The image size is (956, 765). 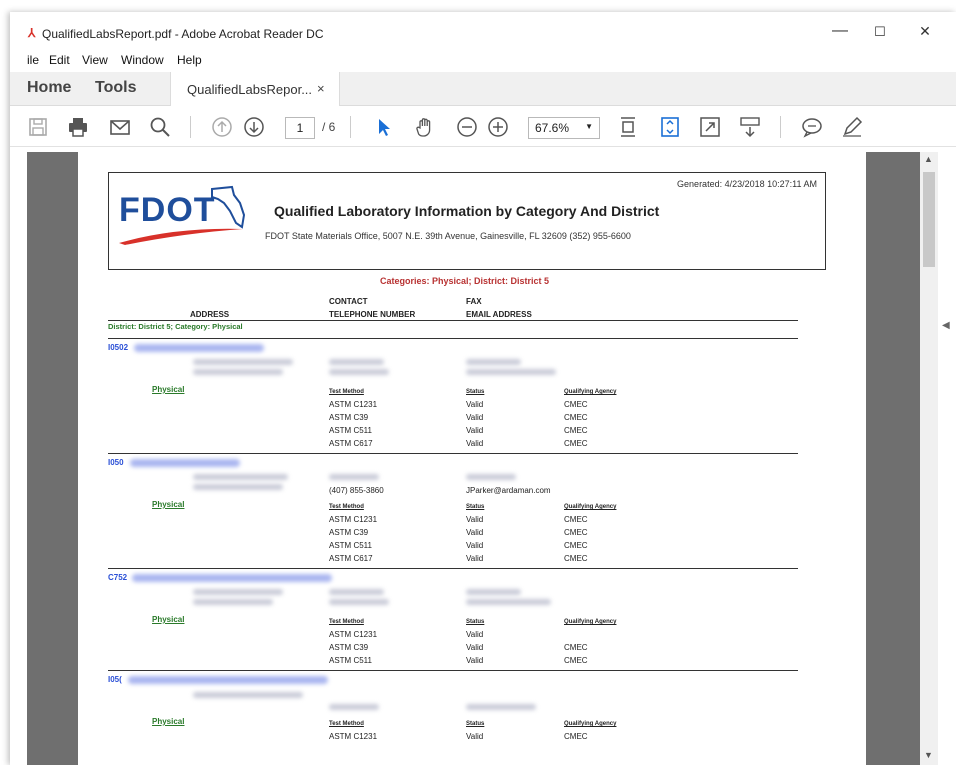 I want to click on scrollbar-thumb, so click(x=929, y=219).